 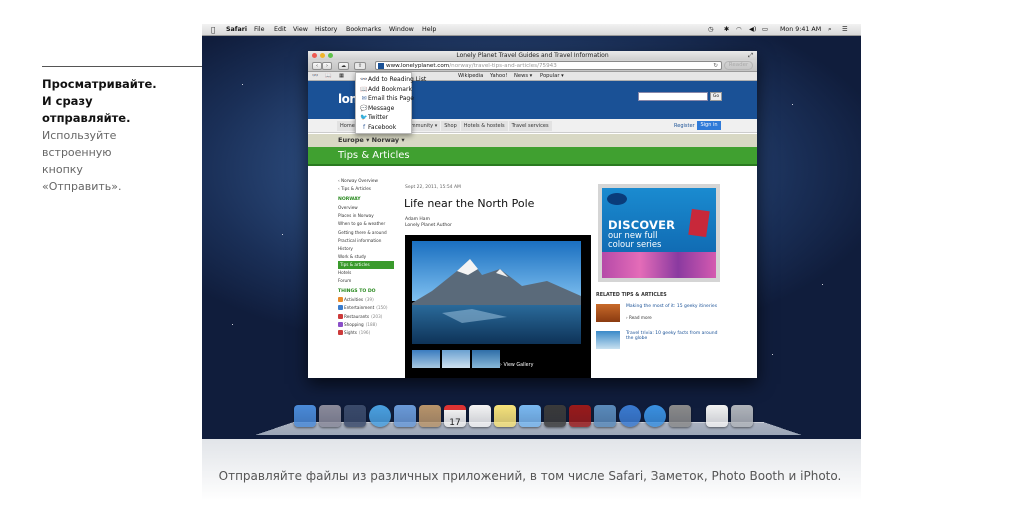 What do you see at coordinates (366, 325) in the screenshot?
I see `things-to-do-item: Shopping (188)` at bounding box center [366, 325].